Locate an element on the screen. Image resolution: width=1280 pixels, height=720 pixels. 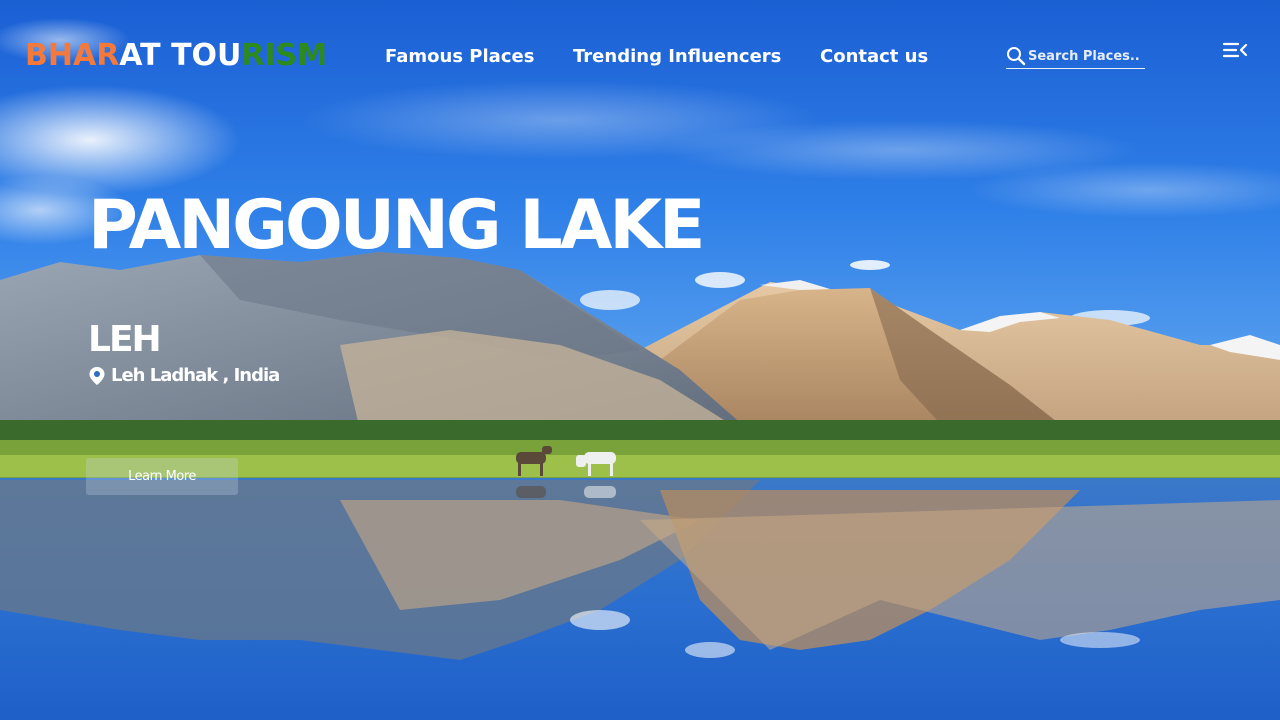
hero-location-text: Leh Ladhak , India is located at coordinates (195, 375).